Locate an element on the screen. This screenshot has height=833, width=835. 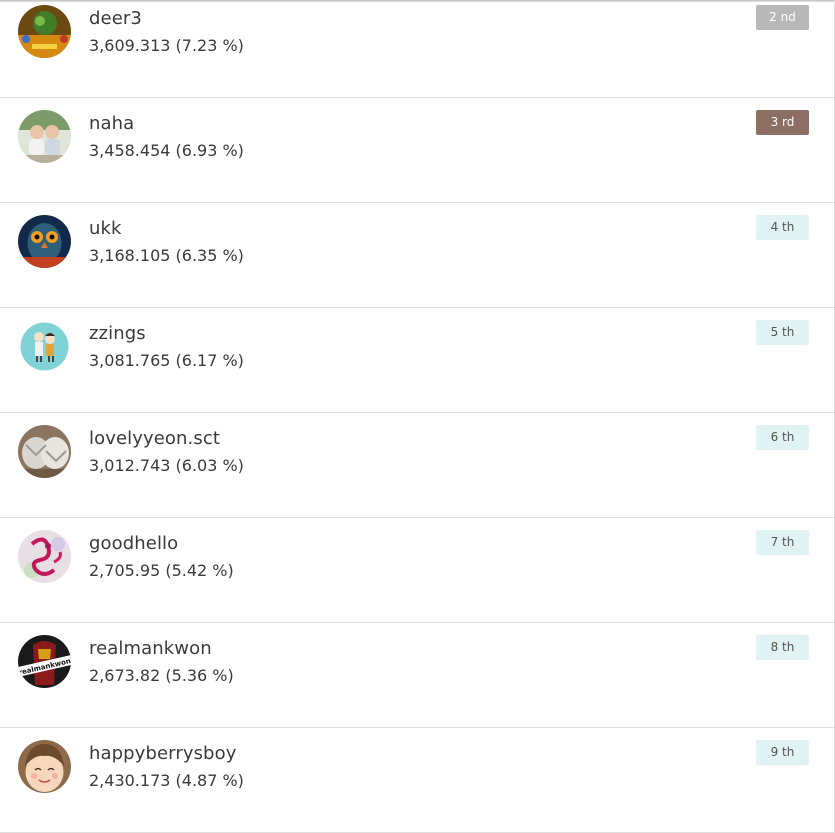
cartoon-couple-avatar-icon is located at coordinates (44, 346).